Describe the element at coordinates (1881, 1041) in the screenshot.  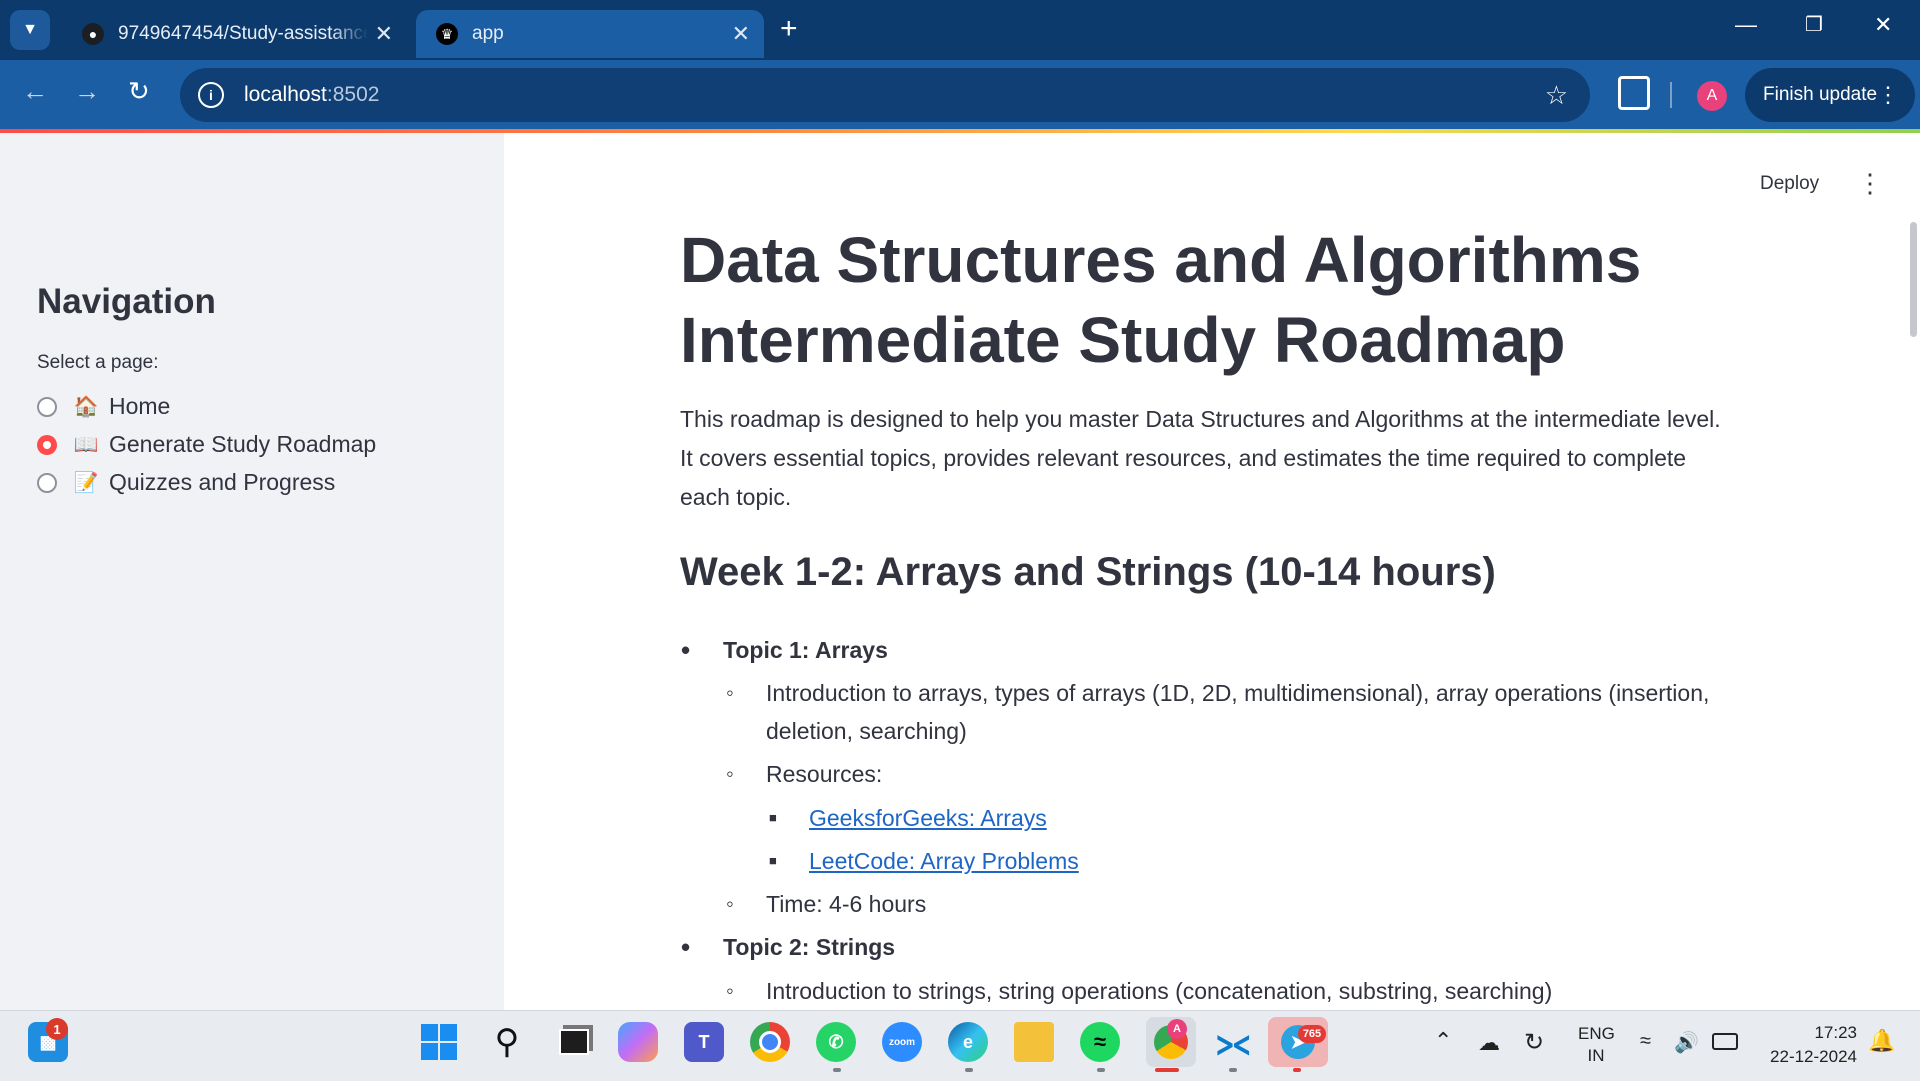
I see `notification-bell-icon: 🔔` at that location.